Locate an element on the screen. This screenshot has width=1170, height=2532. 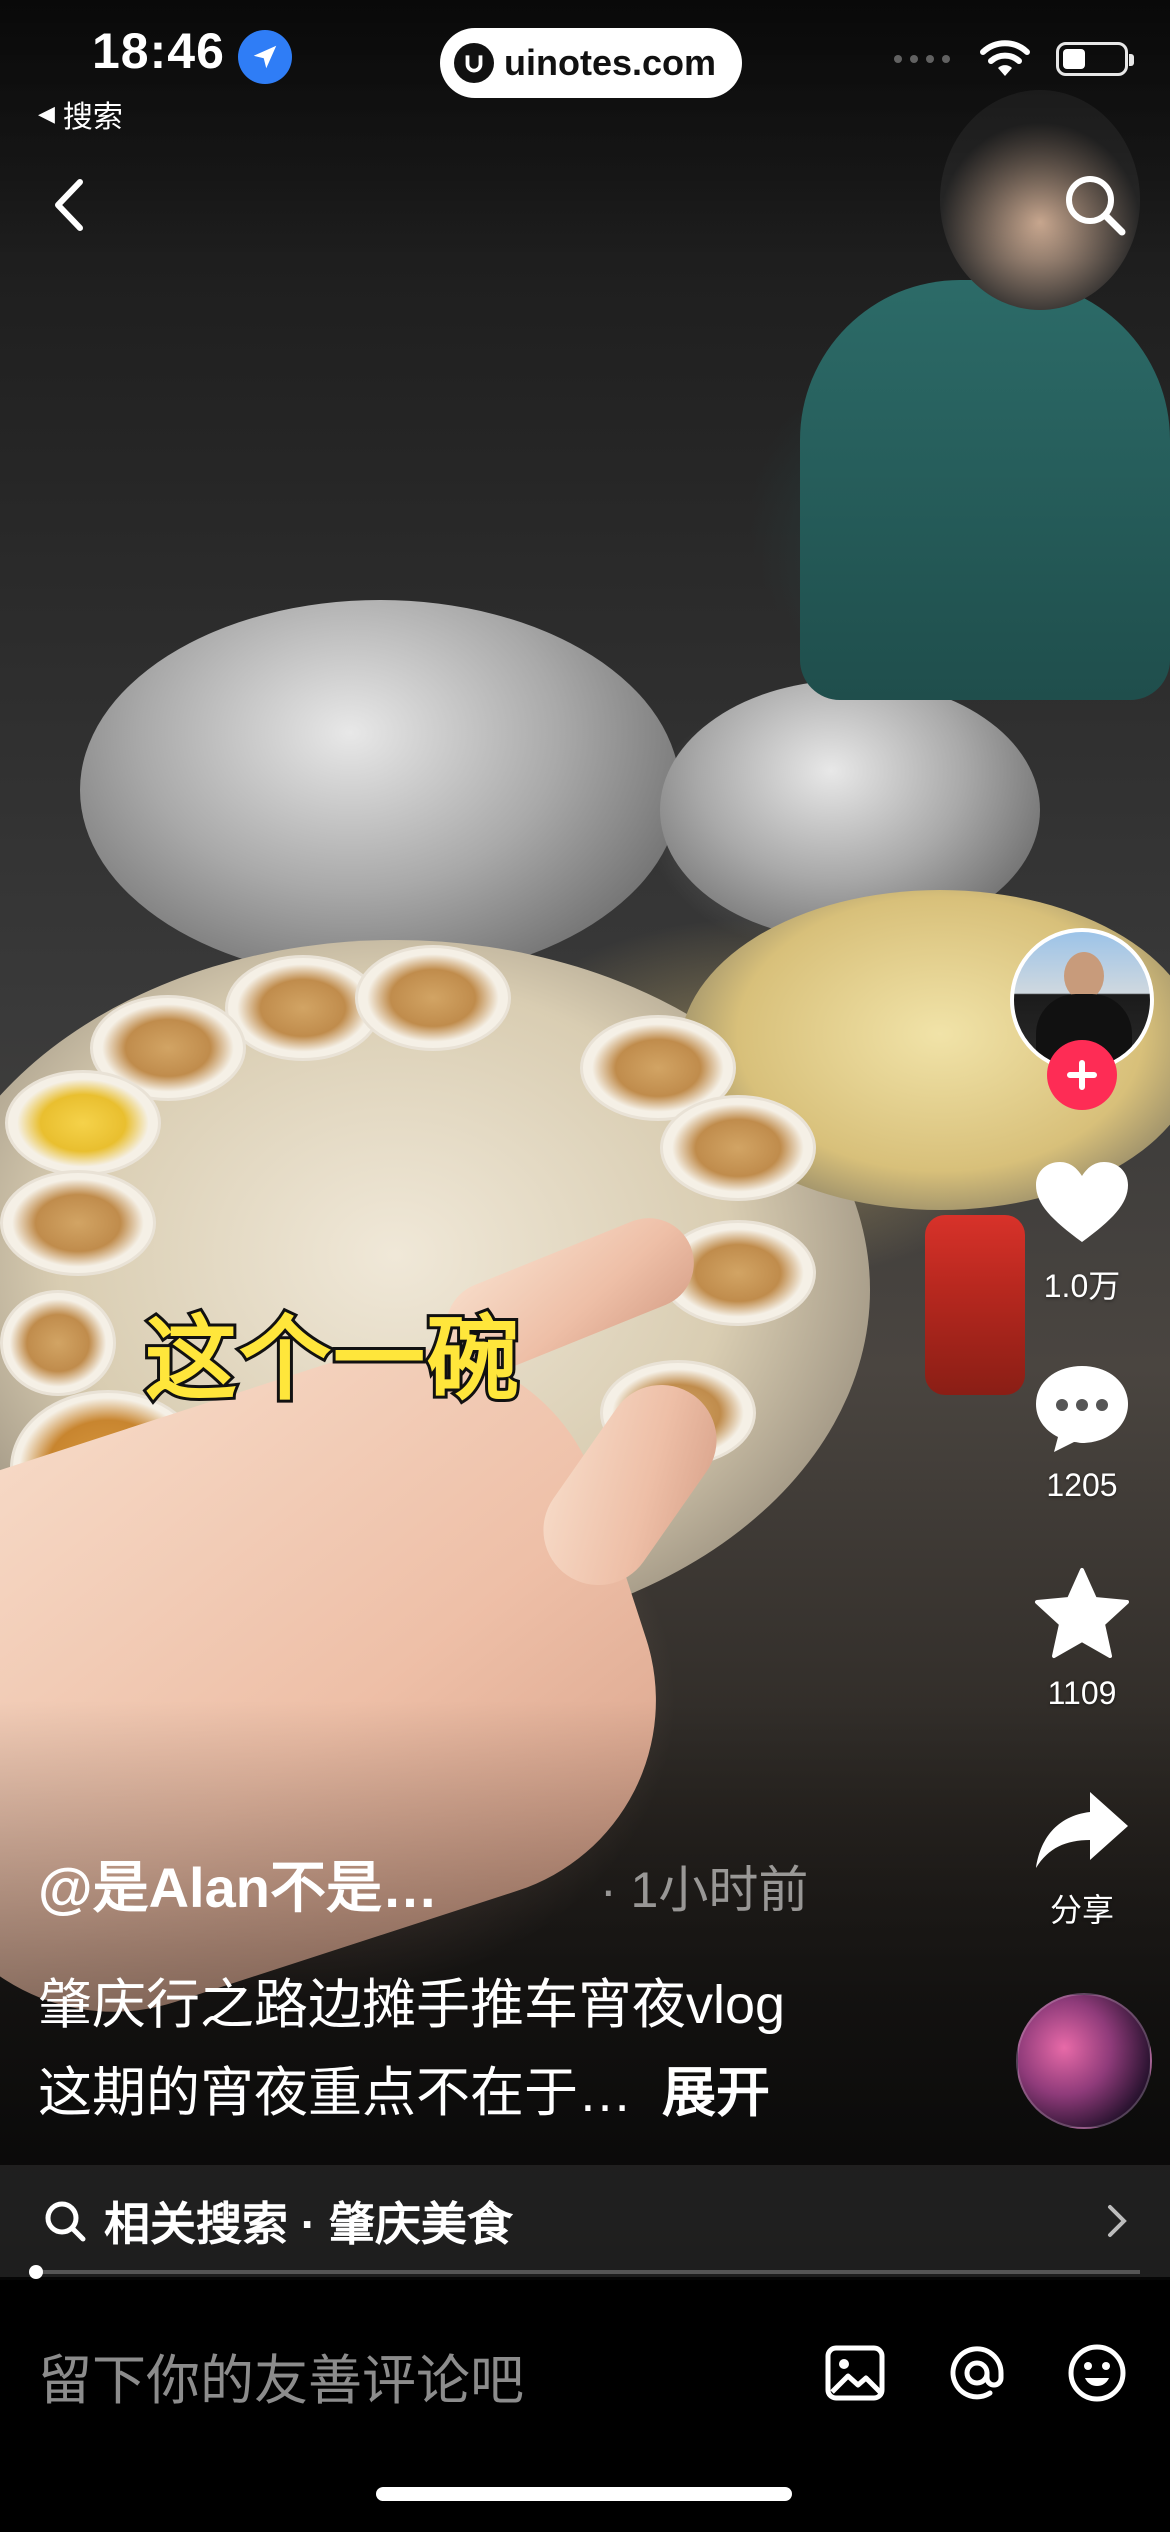
video-sauce-jar is located at coordinates (975, 1305).